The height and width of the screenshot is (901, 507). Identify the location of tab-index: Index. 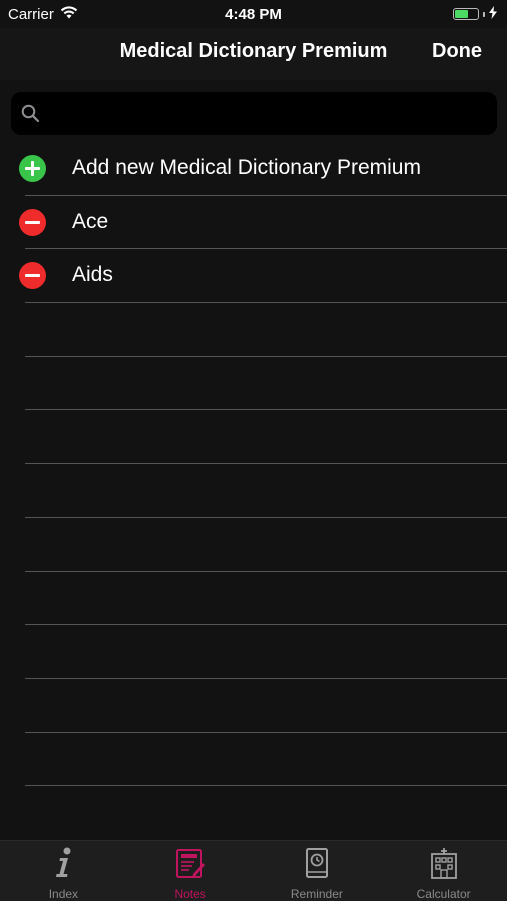
(63, 871).